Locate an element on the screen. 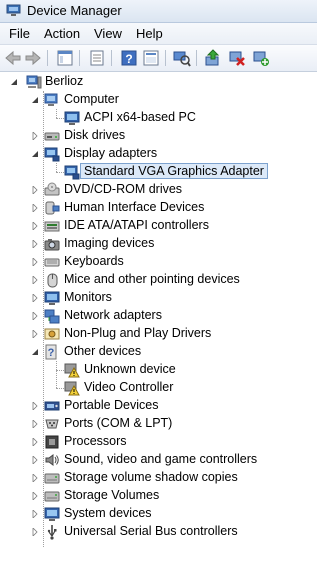 The height and width of the screenshot is (585, 320). tree-item-label: System devices is located at coordinates (108, 513).